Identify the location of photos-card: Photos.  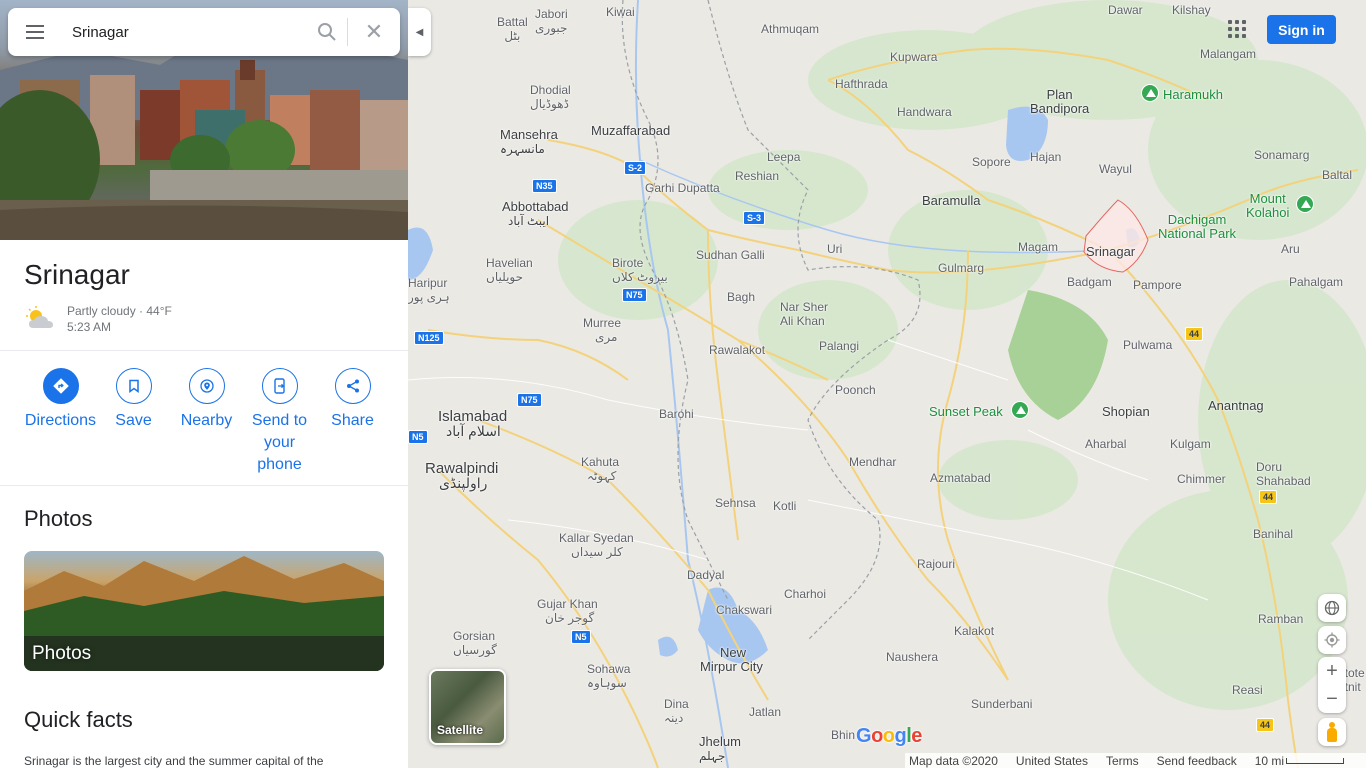
(204, 611).